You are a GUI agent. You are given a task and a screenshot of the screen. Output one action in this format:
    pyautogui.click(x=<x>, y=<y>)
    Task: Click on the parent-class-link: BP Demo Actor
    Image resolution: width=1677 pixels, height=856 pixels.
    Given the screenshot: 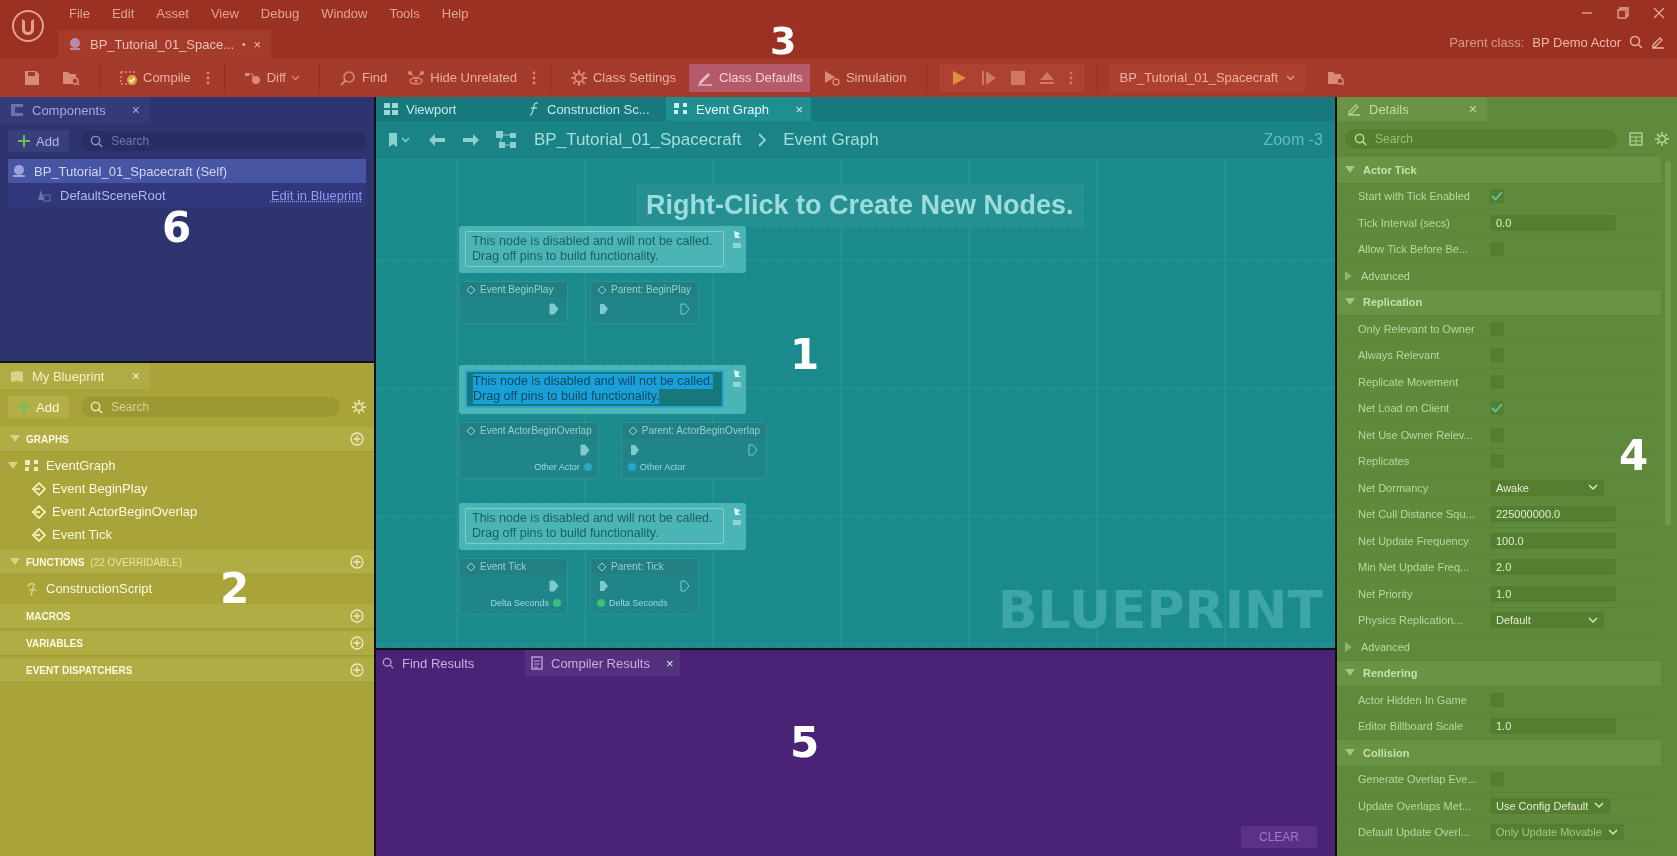 What is the action you would take?
    pyautogui.click(x=1576, y=42)
    